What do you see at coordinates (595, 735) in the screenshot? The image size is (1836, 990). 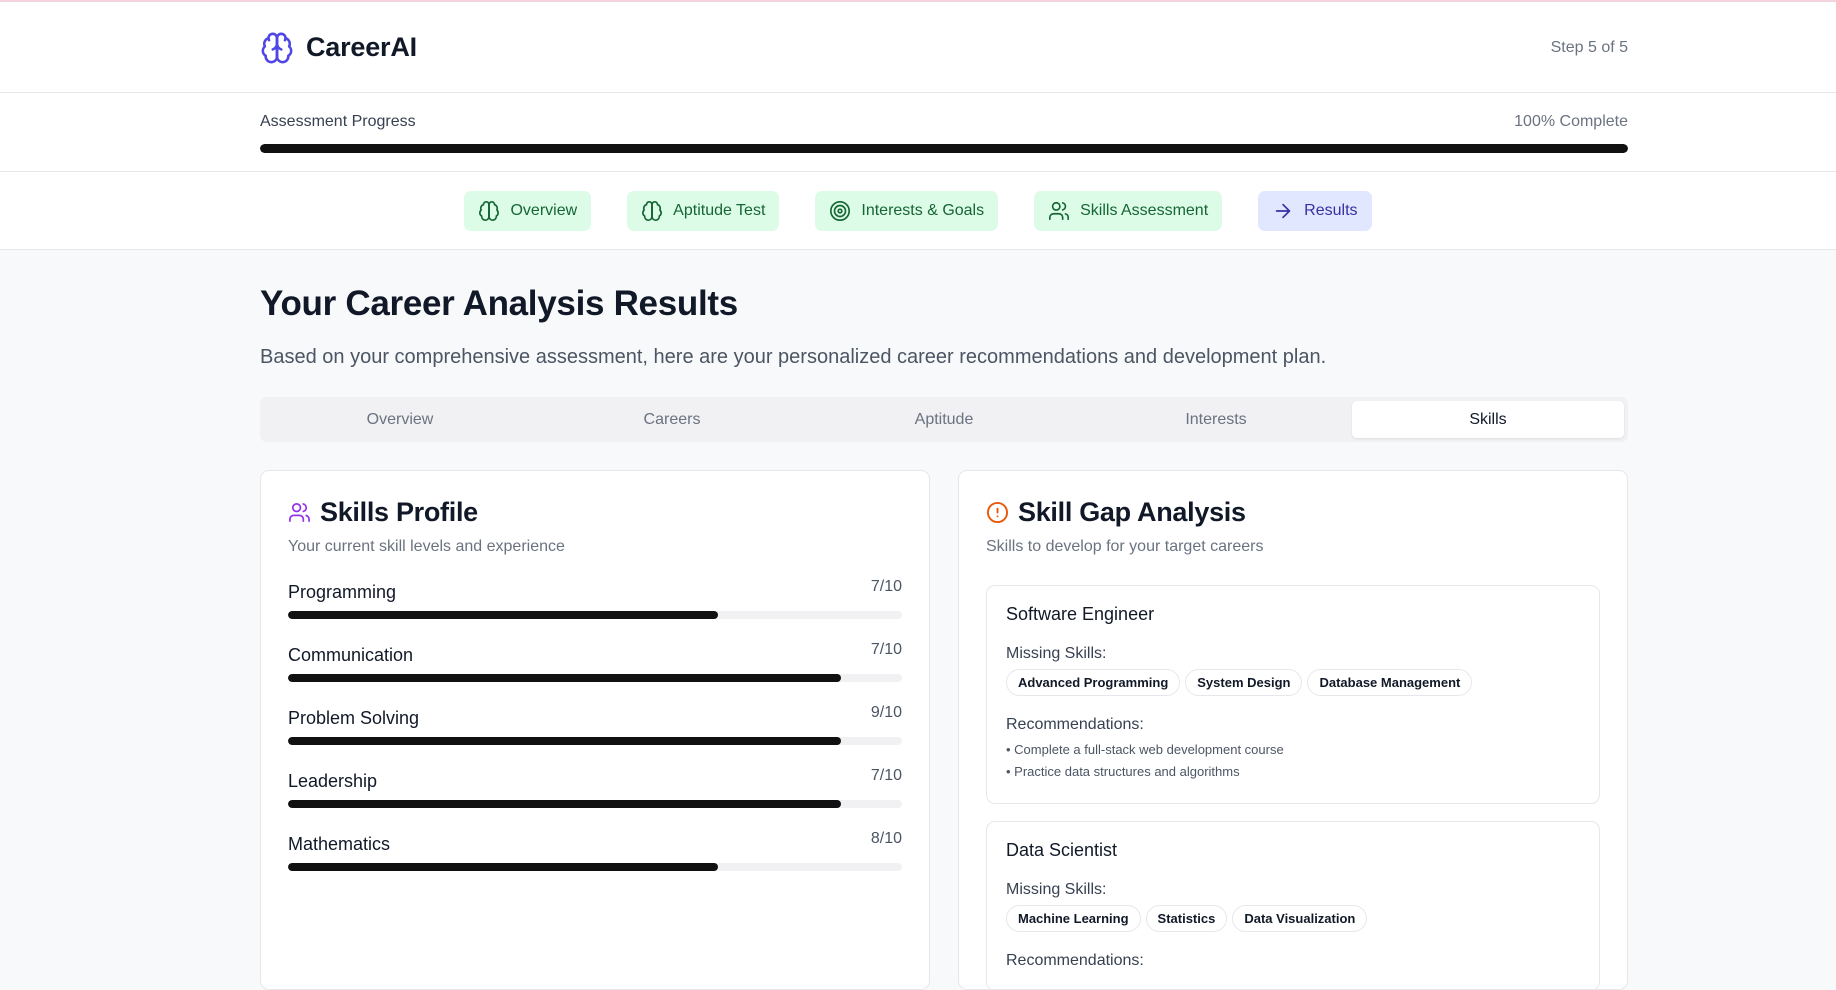 I see `skill-row: Problem Solving 9/10` at bounding box center [595, 735].